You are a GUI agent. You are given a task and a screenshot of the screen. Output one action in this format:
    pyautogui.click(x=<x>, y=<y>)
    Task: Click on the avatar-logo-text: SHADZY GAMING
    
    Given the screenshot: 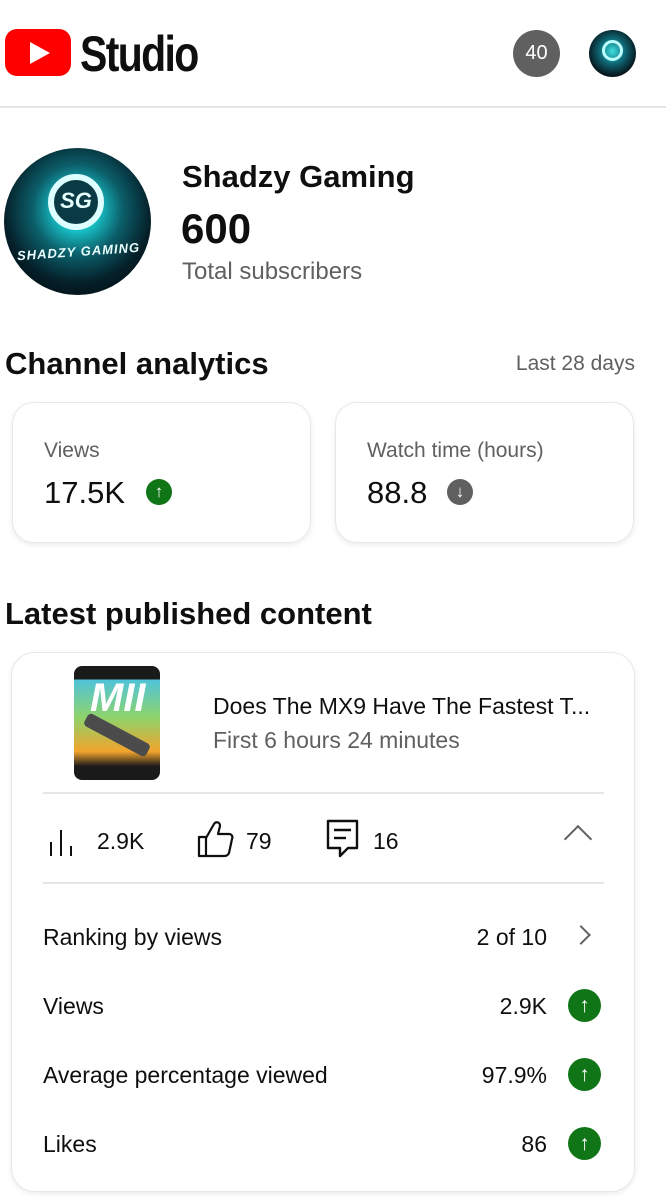 What is the action you would take?
    pyautogui.click(x=78, y=251)
    